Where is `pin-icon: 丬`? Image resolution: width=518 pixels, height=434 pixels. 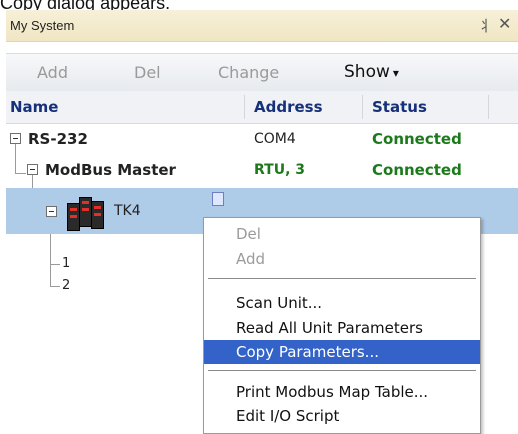
pin-icon: 丬 is located at coordinates (485, 25).